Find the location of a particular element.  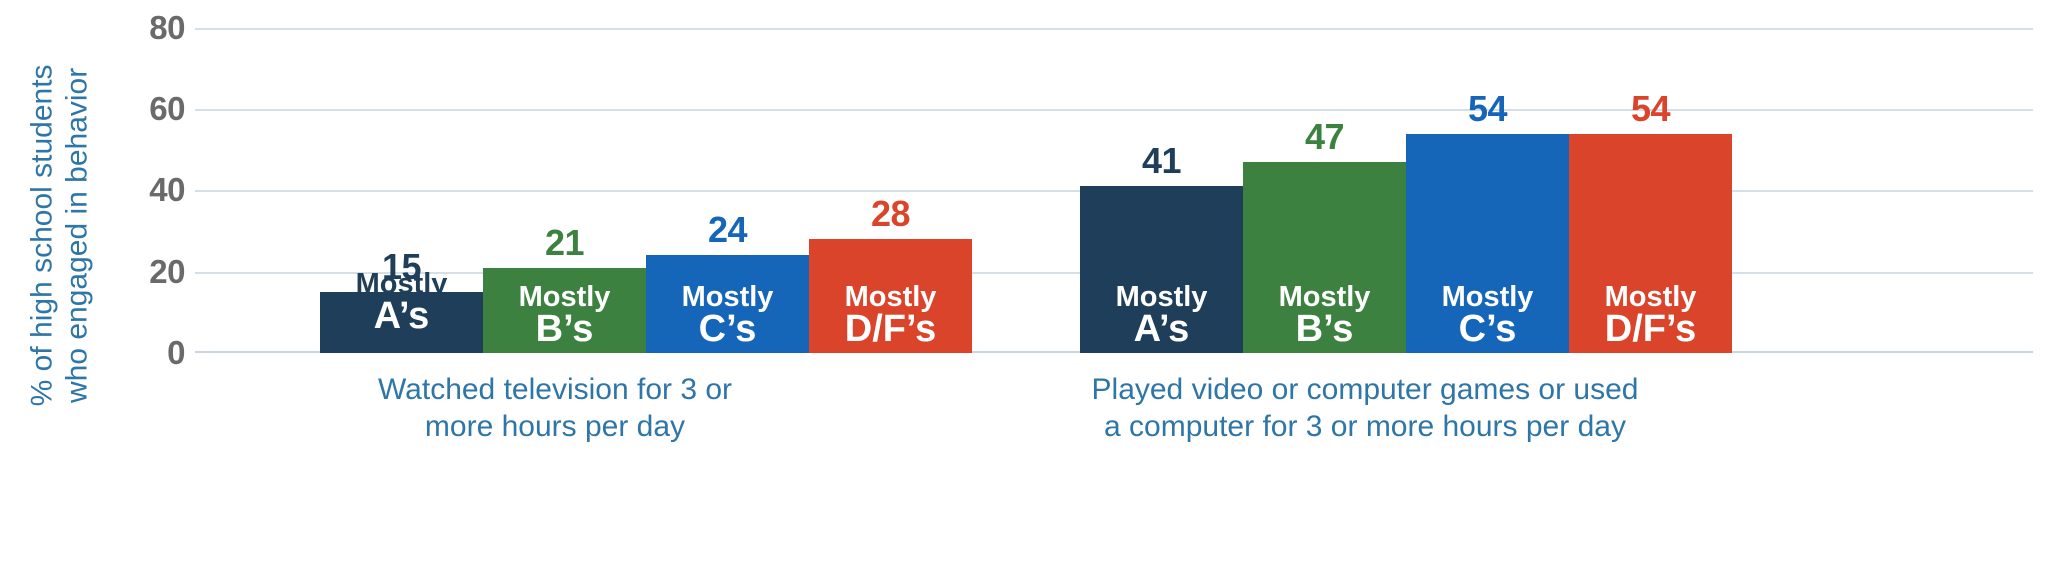

bar-mostly-cs: 54 Mostly C’s is located at coordinates (1487, 220).